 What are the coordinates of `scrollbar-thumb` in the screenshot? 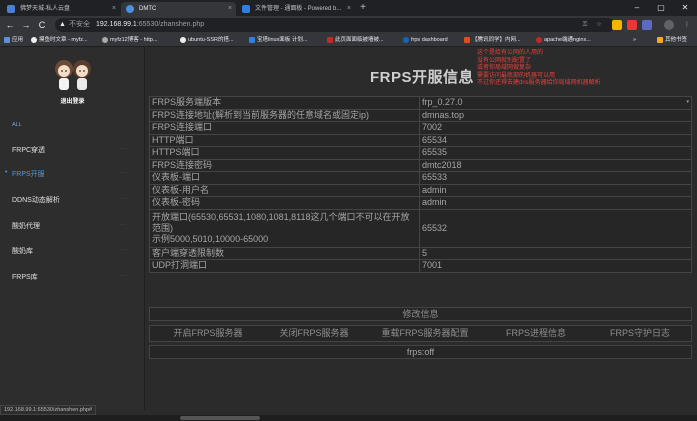 It's located at (220, 418).